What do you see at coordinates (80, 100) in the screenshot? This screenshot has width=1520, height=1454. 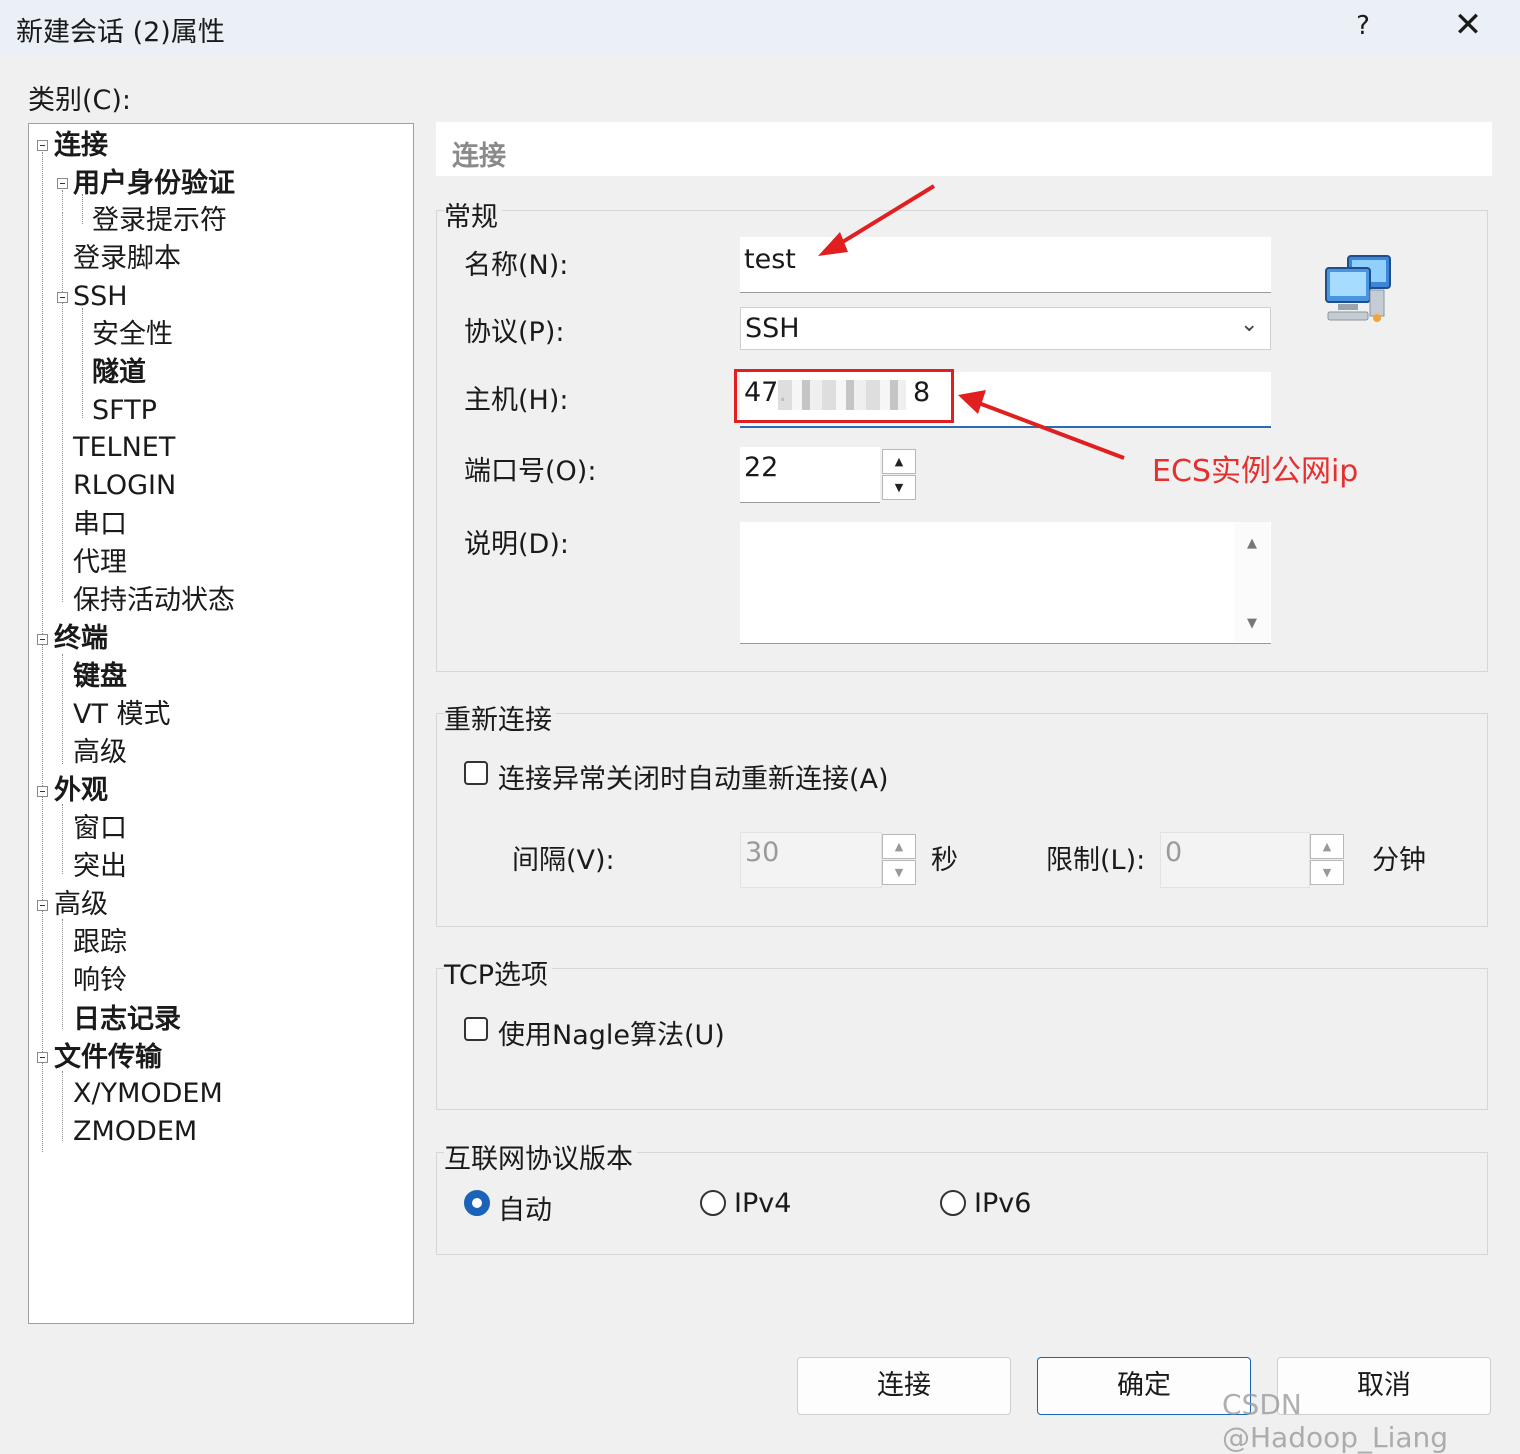 I see `category-label: 类别(C):` at bounding box center [80, 100].